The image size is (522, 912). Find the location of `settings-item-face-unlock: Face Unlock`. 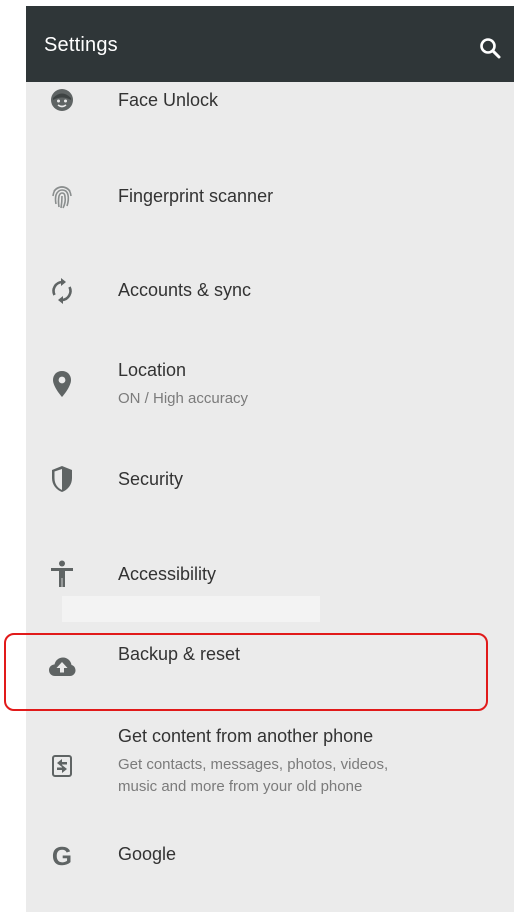

settings-item-face-unlock: Face Unlock is located at coordinates (270, 105).